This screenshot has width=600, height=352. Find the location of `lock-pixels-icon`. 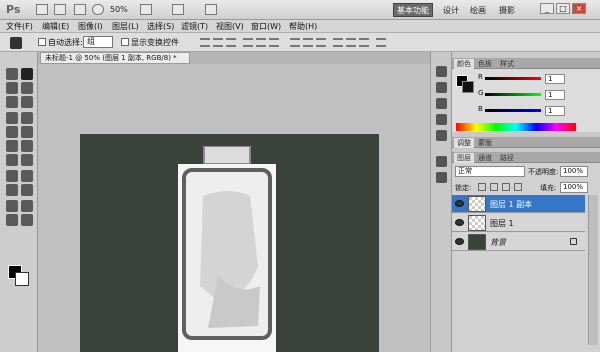

lock-pixels-icon is located at coordinates (494, 187).